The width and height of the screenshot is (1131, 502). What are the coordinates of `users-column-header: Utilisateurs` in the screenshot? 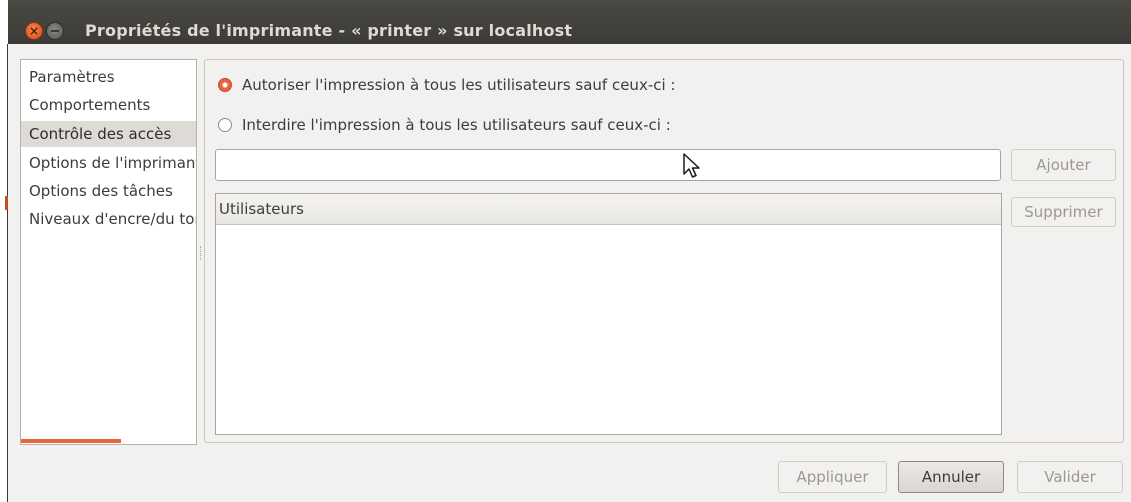 It's located at (608, 209).